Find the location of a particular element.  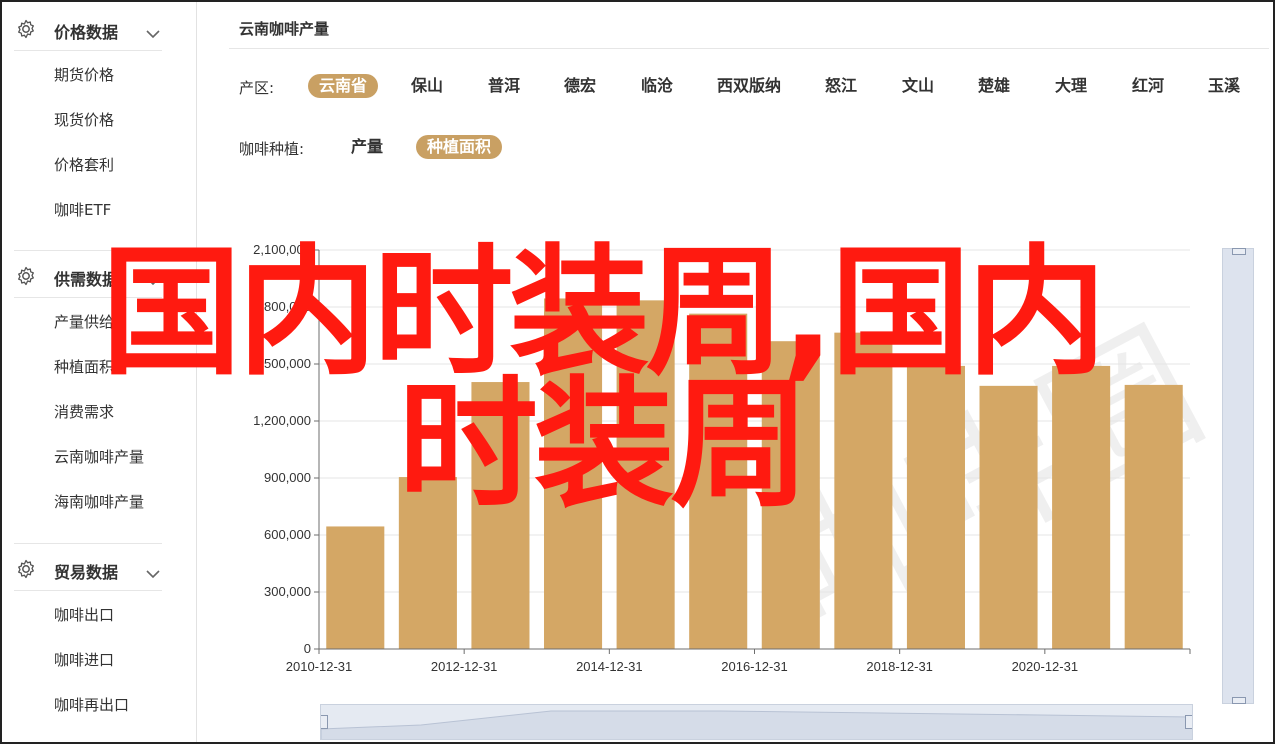

horizontal-scrollbar is located at coordinates (756, 722).